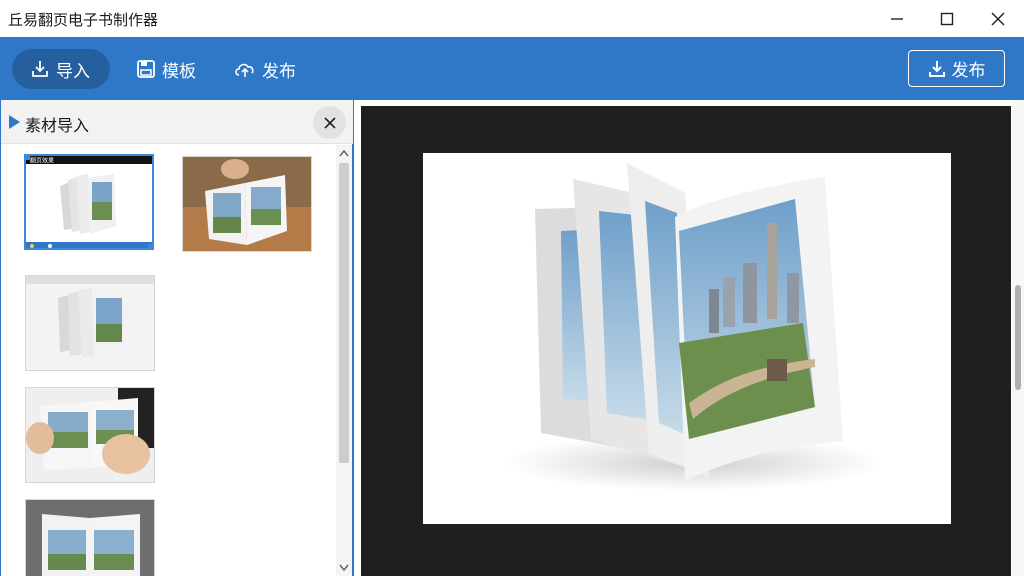 Image resolution: width=1024 pixels, height=576 pixels. What do you see at coordinates (344, 568) in the screenshot?
I see `scroll-down-icon` at bounding box center [344, 568].